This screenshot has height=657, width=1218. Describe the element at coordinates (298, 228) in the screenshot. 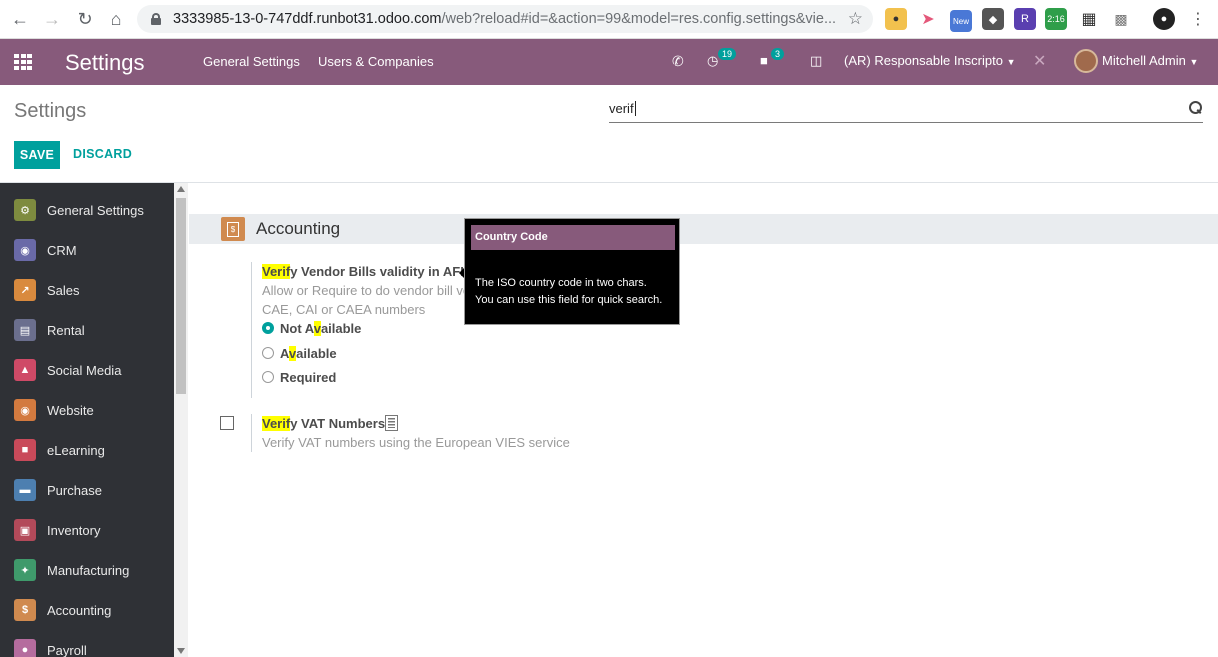

I see `section-title: Accounting` at that location.